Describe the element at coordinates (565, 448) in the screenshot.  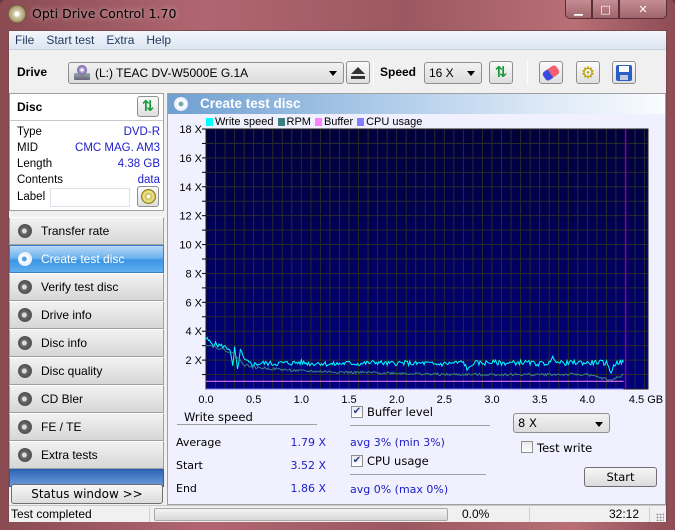
I see `test-write-label: Test write` at that location.